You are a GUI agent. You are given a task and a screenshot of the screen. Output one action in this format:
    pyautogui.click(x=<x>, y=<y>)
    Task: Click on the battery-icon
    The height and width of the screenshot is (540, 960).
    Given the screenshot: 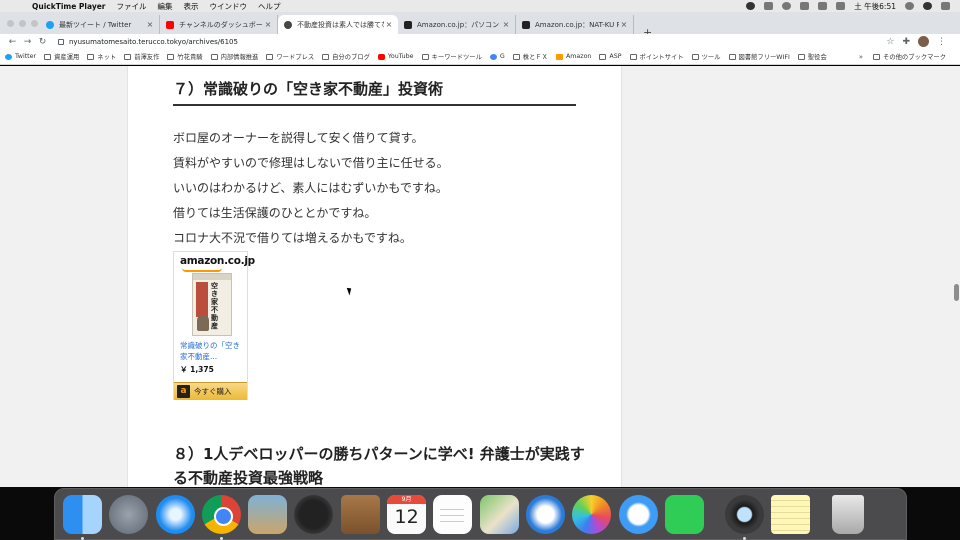 What is the action you would take?
    pyautogui.click(x=823, y=6)
    